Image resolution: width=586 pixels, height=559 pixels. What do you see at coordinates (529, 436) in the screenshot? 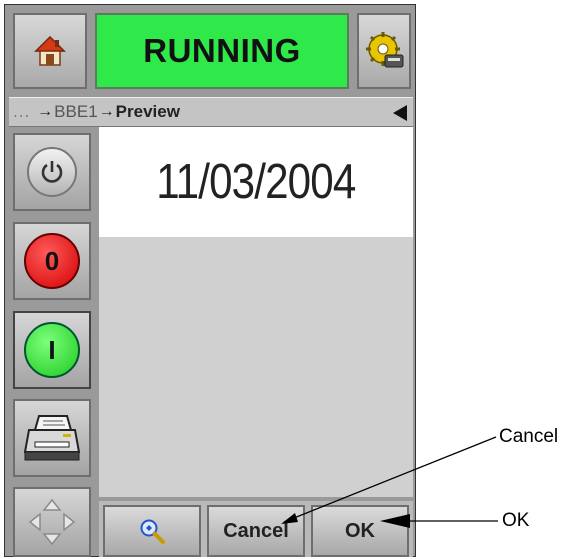
I see `callout-cancel-label: Cancel` at bounding box center [529, 436].